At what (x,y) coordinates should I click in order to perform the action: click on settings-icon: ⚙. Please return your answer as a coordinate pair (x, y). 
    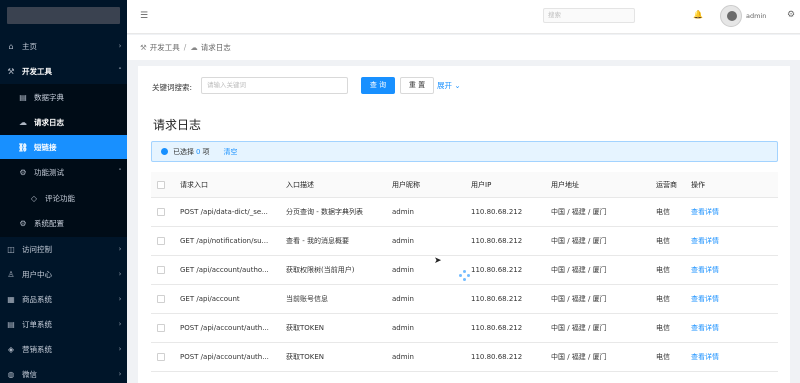
    Looking at the image, I should click on (791, 15).